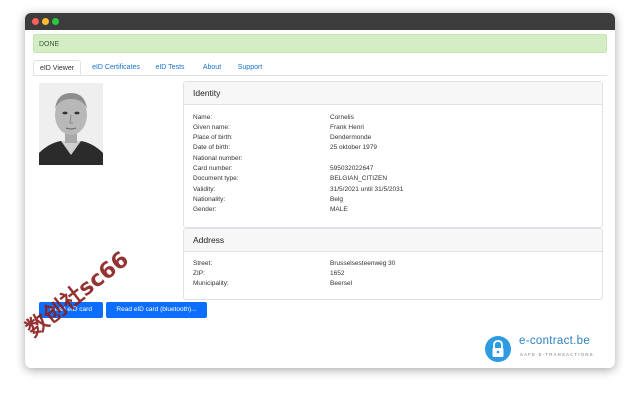  Describe the element at coordinates (205, 209) in the screenshot. I see `label-gender: Gender:` at that location.